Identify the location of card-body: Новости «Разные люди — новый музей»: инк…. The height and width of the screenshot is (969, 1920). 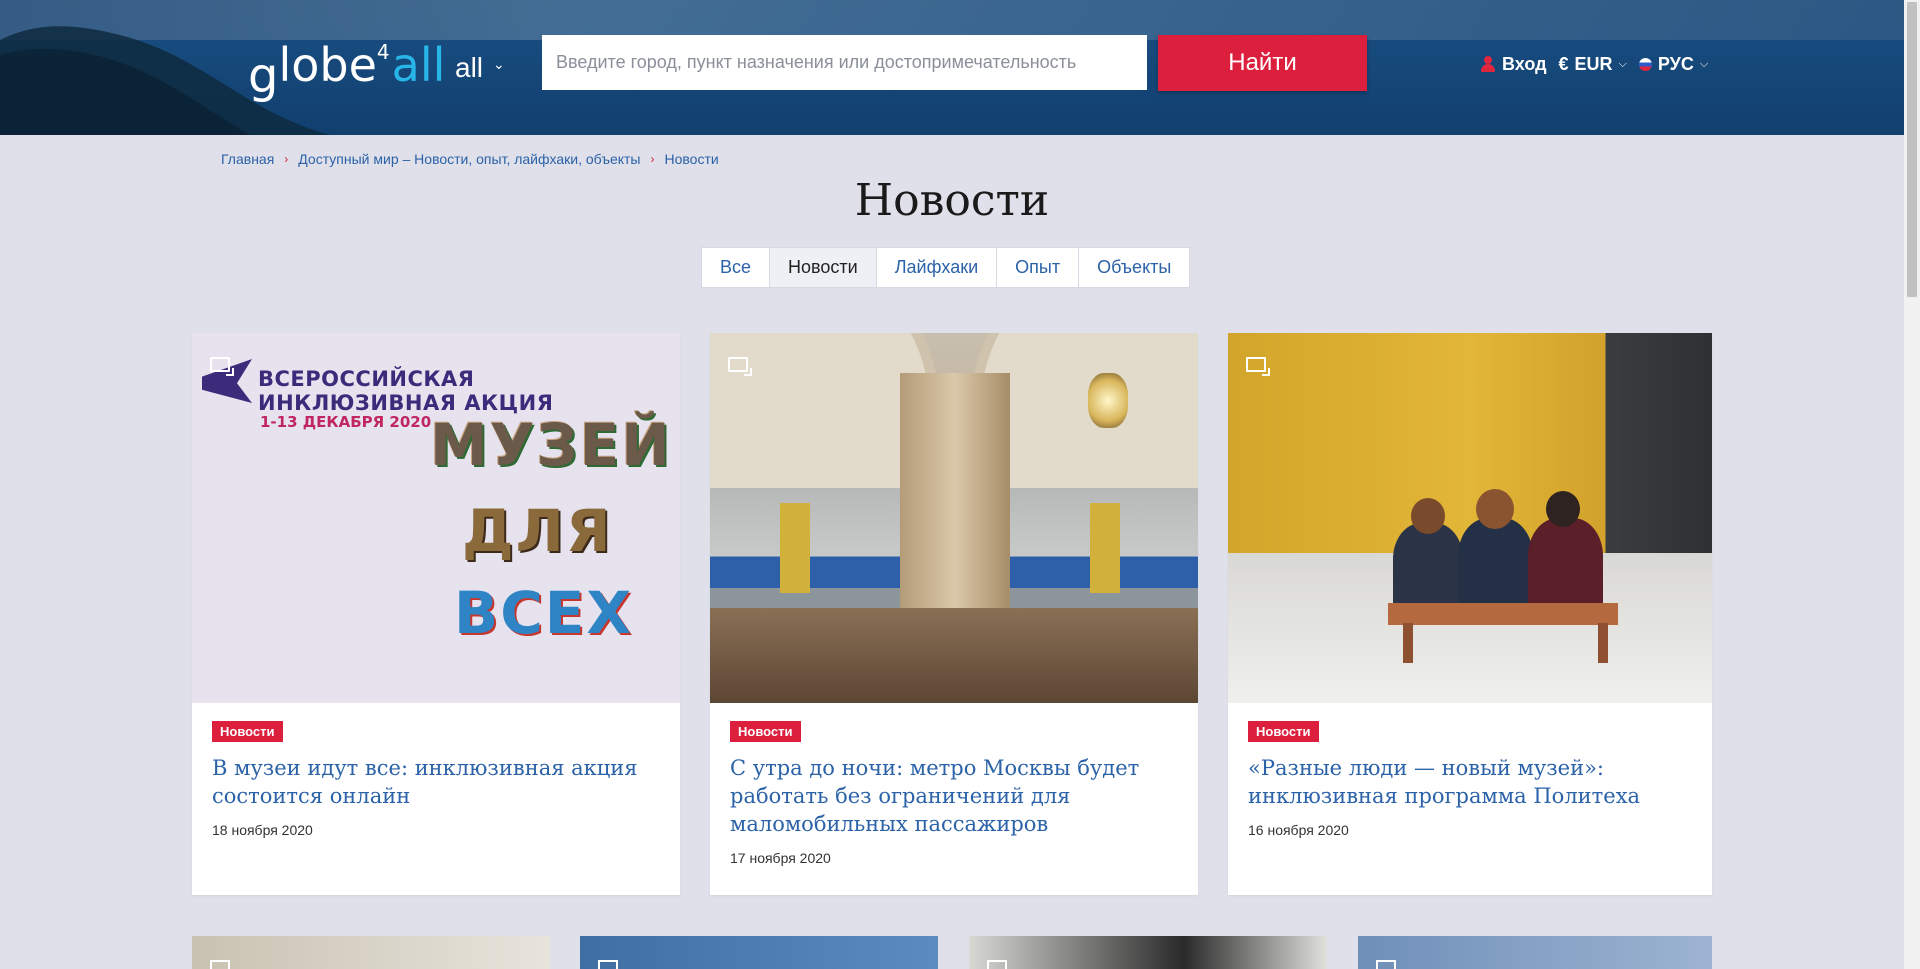
(1470, 780).